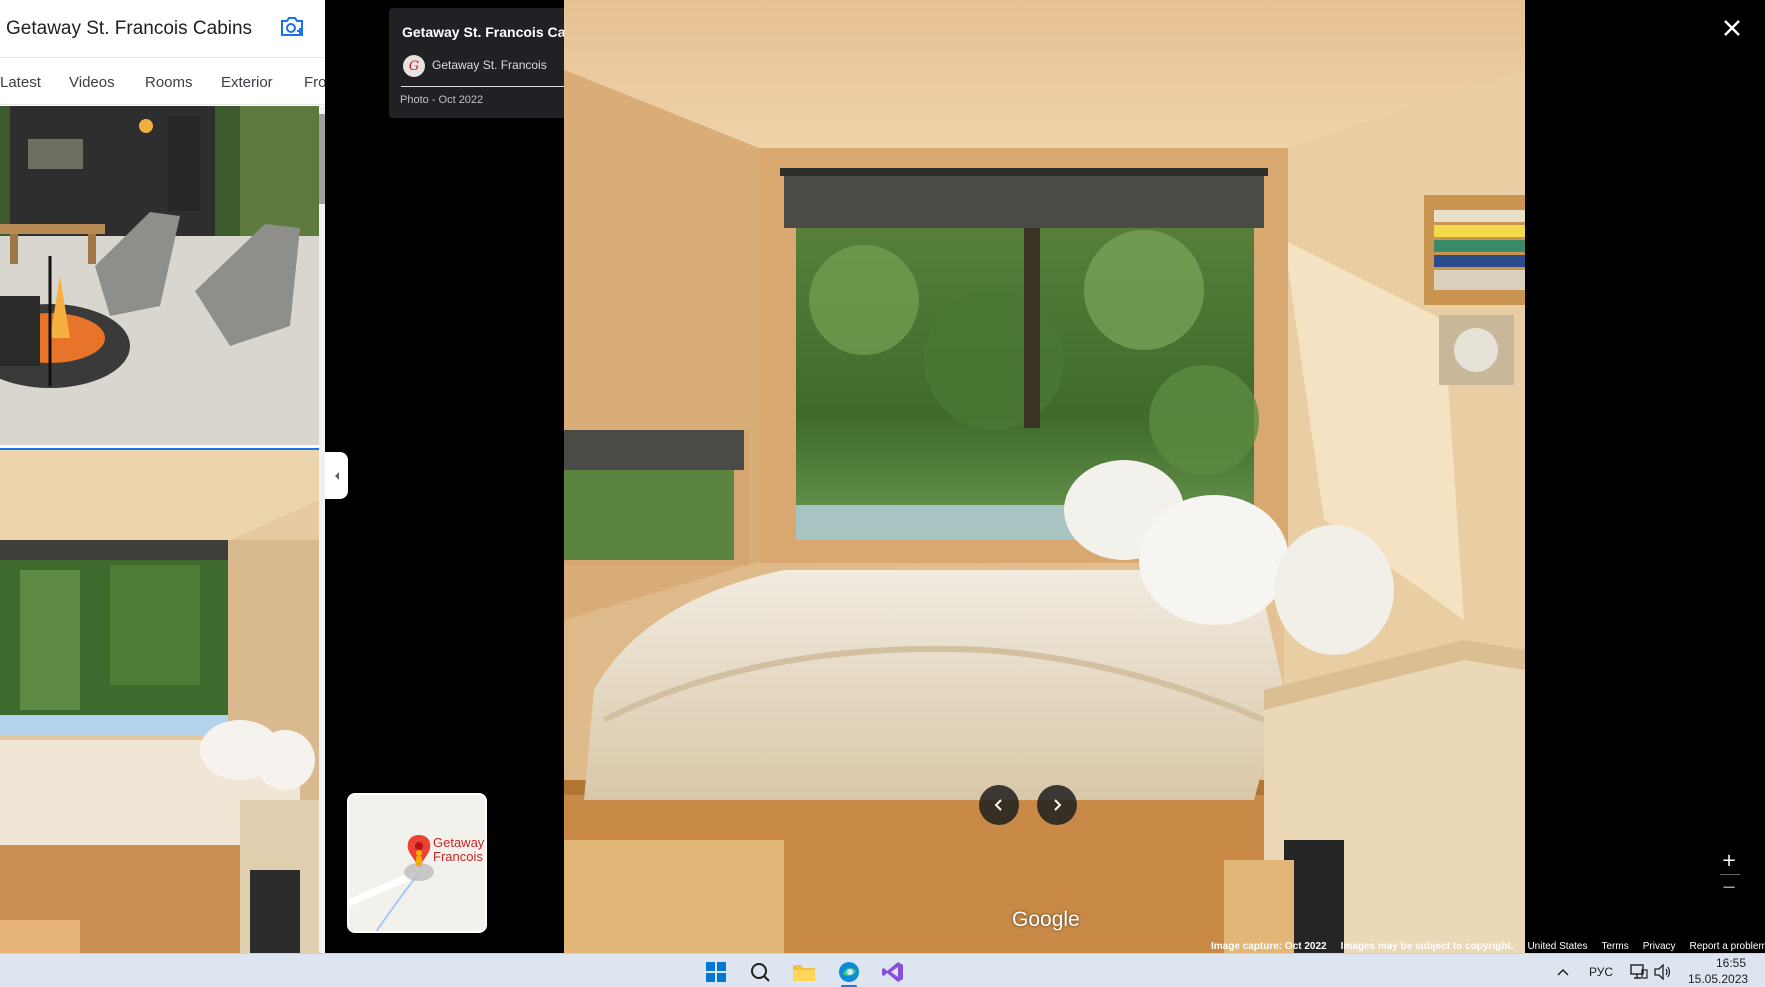 The image size is (1765, 987). I want to click on chevron-right-icon, so click(1058, 805).